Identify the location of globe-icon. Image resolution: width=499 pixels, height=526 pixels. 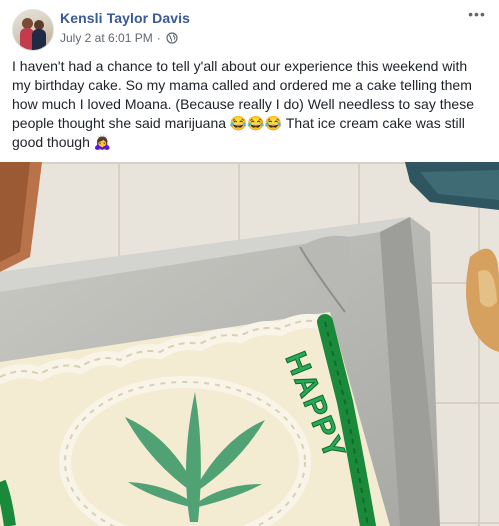
(172, 38).